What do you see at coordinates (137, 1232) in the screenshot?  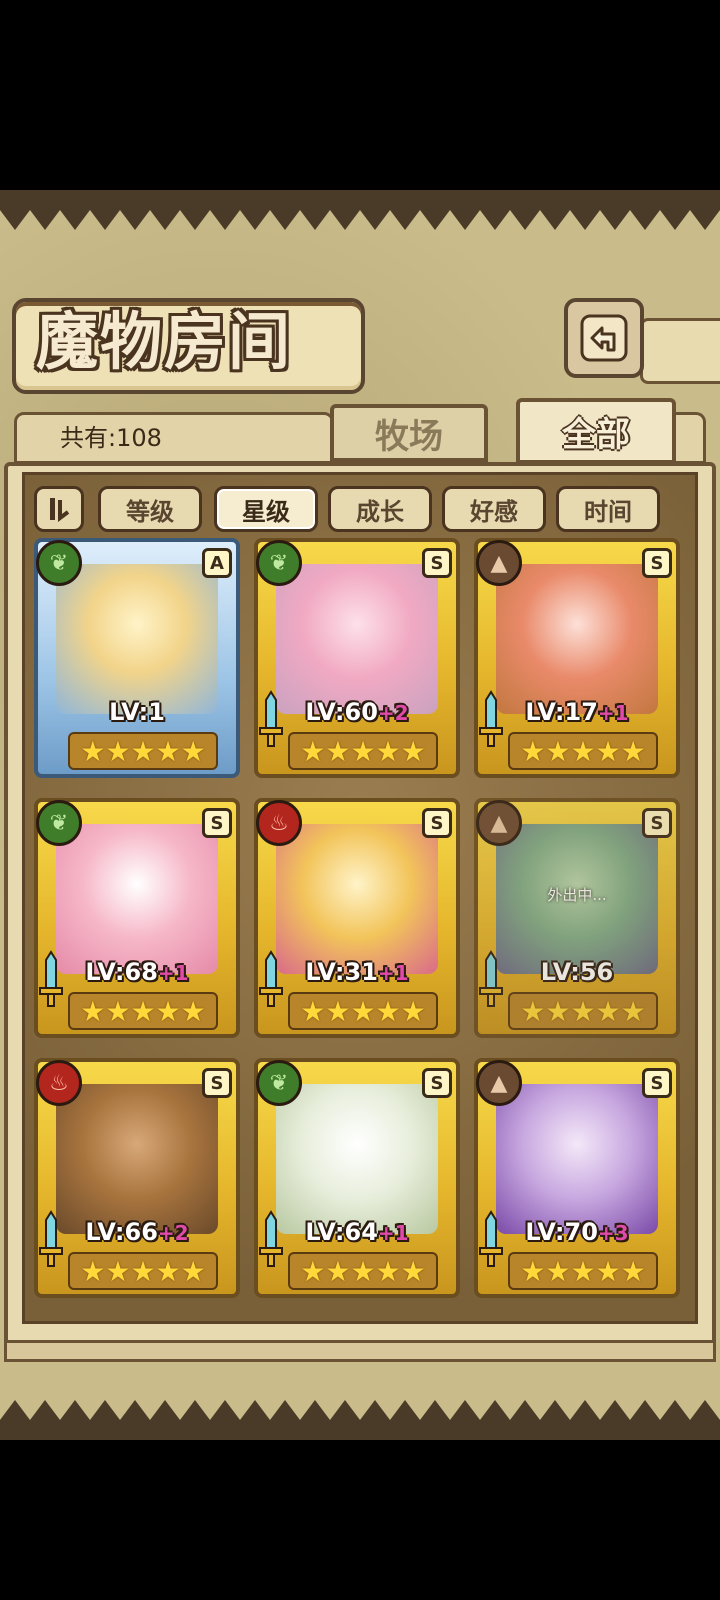 I see `monster-level: LV:66+2` at bounding box center [137, 1232].